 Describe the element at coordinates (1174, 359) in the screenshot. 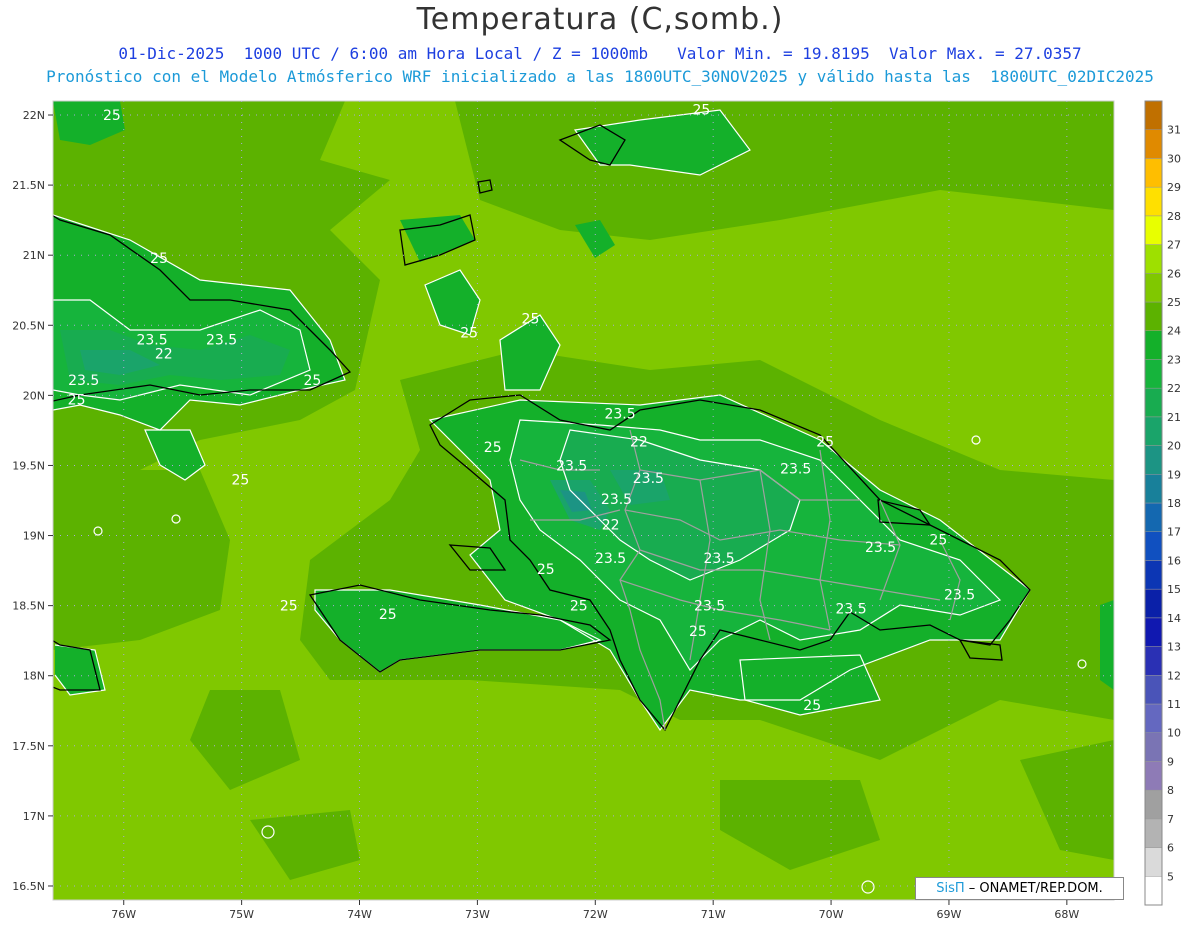

I see `colorbar-tick-label: 23` at that location.